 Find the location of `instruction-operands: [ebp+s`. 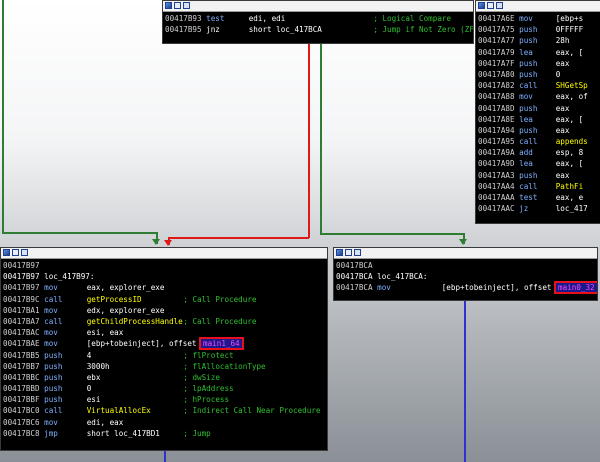

instruction-operands: [ebp+s is located at coordinates (569, 18).